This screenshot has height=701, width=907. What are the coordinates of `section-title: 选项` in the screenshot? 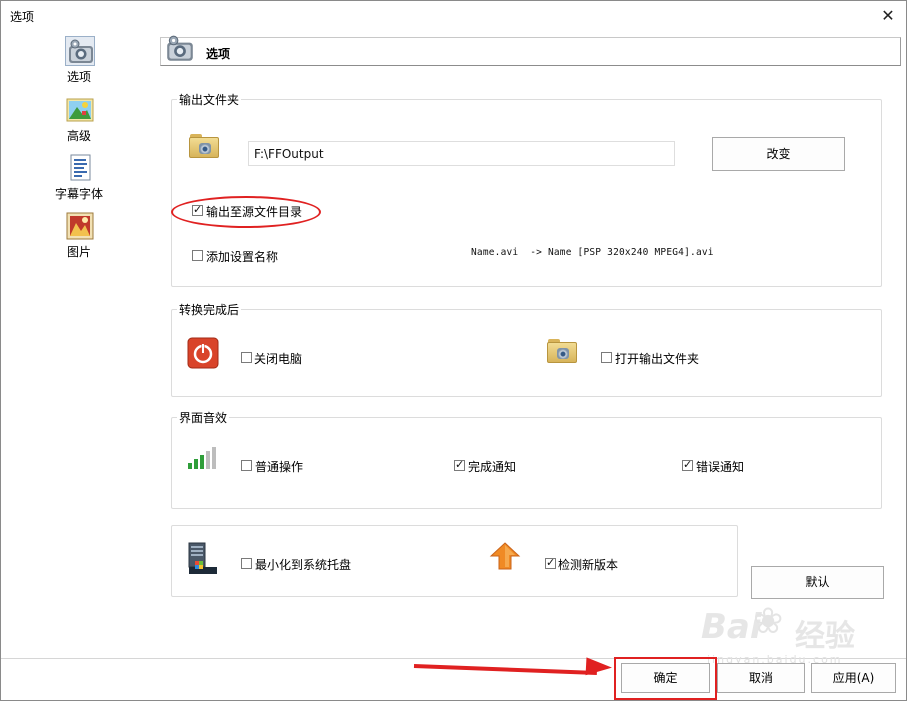 It's located at (218, 54).